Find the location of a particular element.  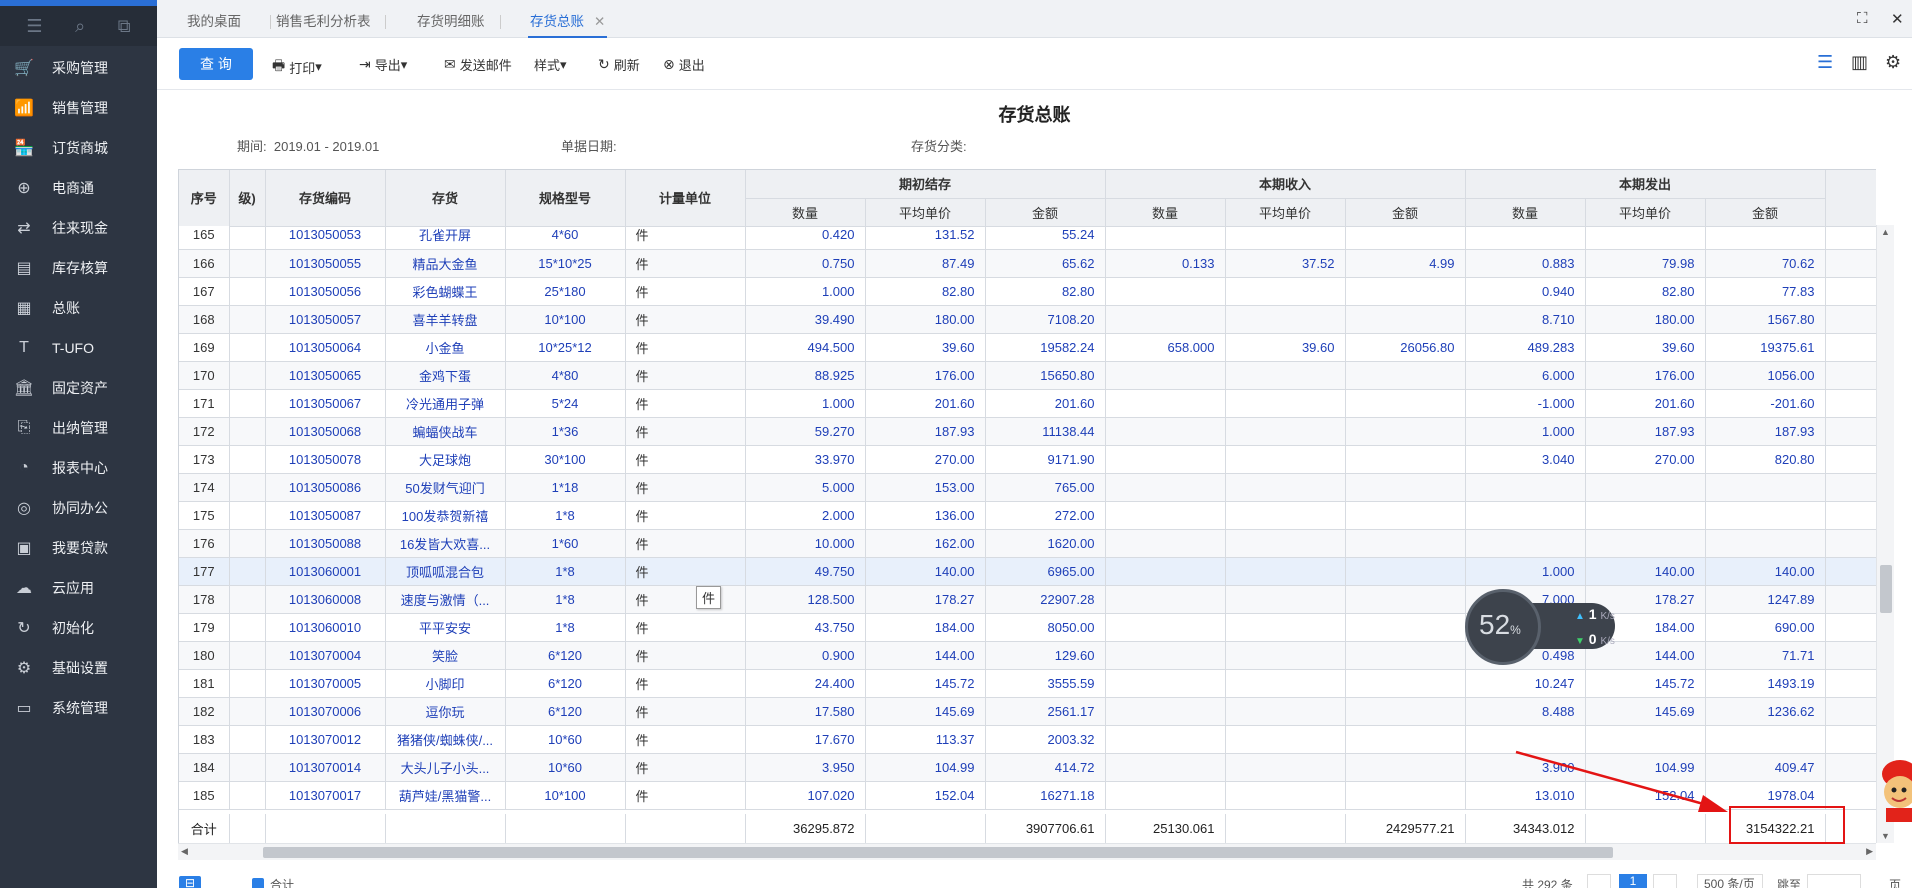

row-code: 1013050053 is located at coordinates (325, 238).